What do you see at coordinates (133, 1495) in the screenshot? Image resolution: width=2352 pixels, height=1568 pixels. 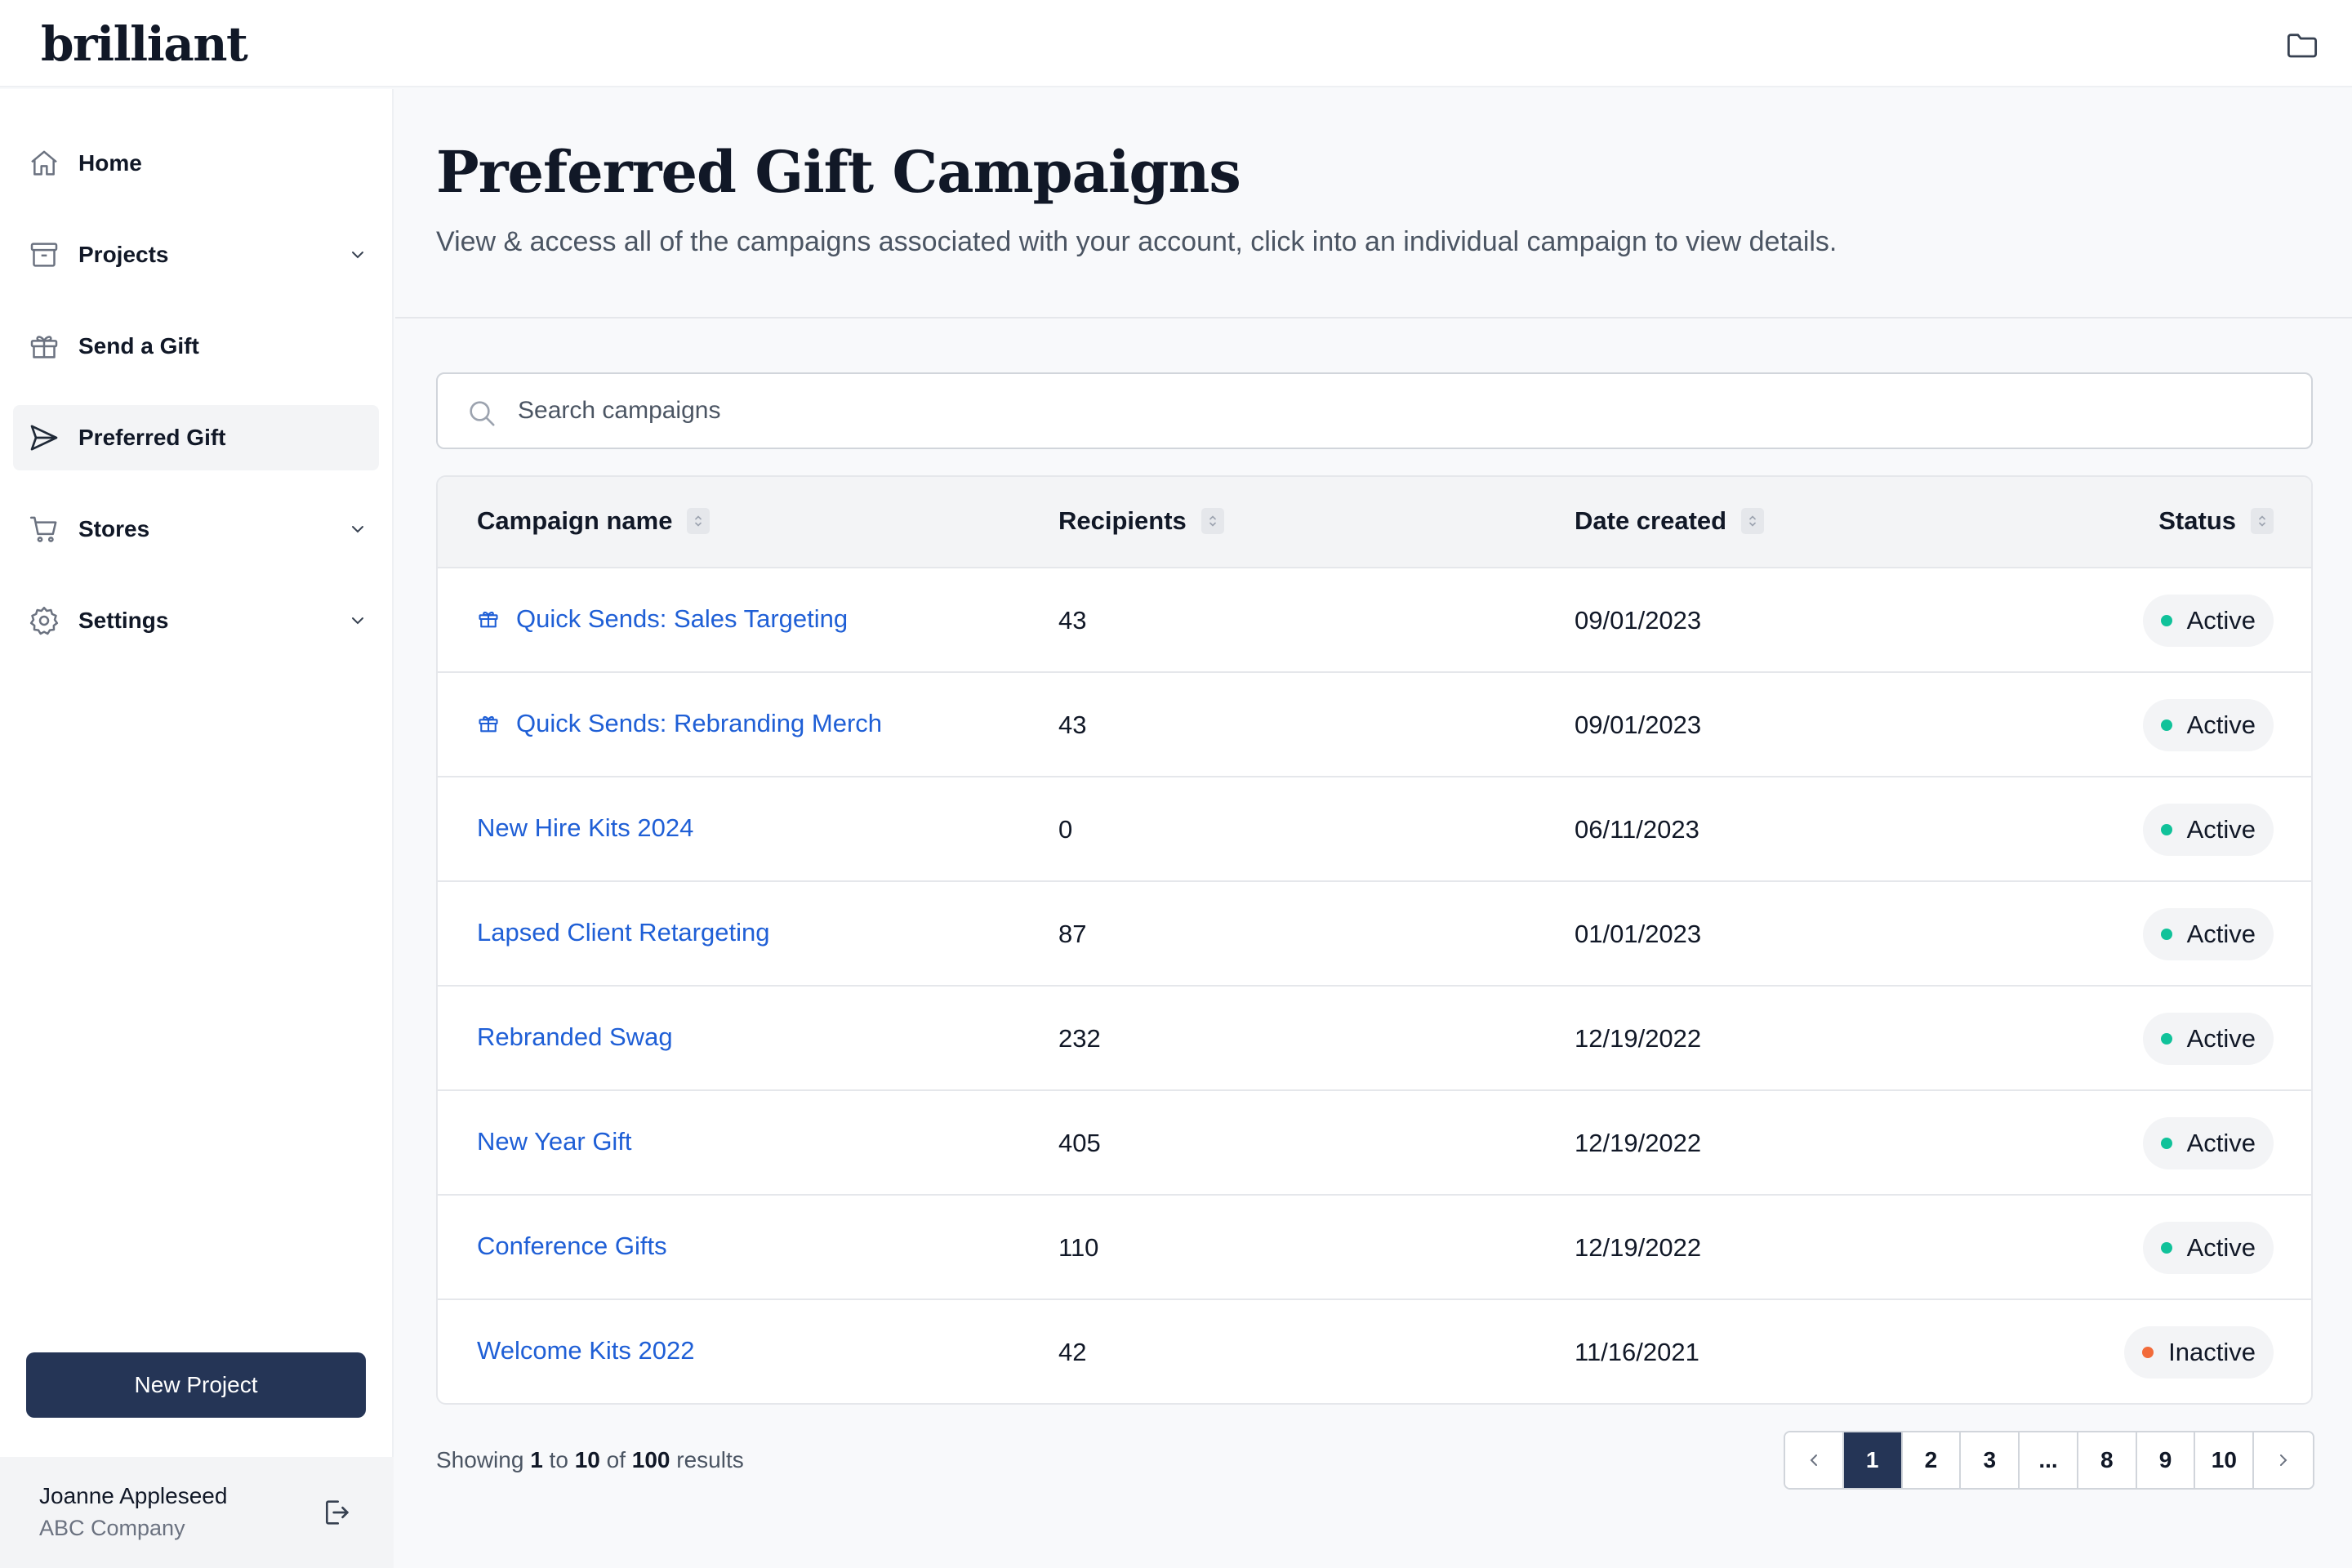 I see `user-name: Joanne Appleseed` at bounding box center [133, 1495].